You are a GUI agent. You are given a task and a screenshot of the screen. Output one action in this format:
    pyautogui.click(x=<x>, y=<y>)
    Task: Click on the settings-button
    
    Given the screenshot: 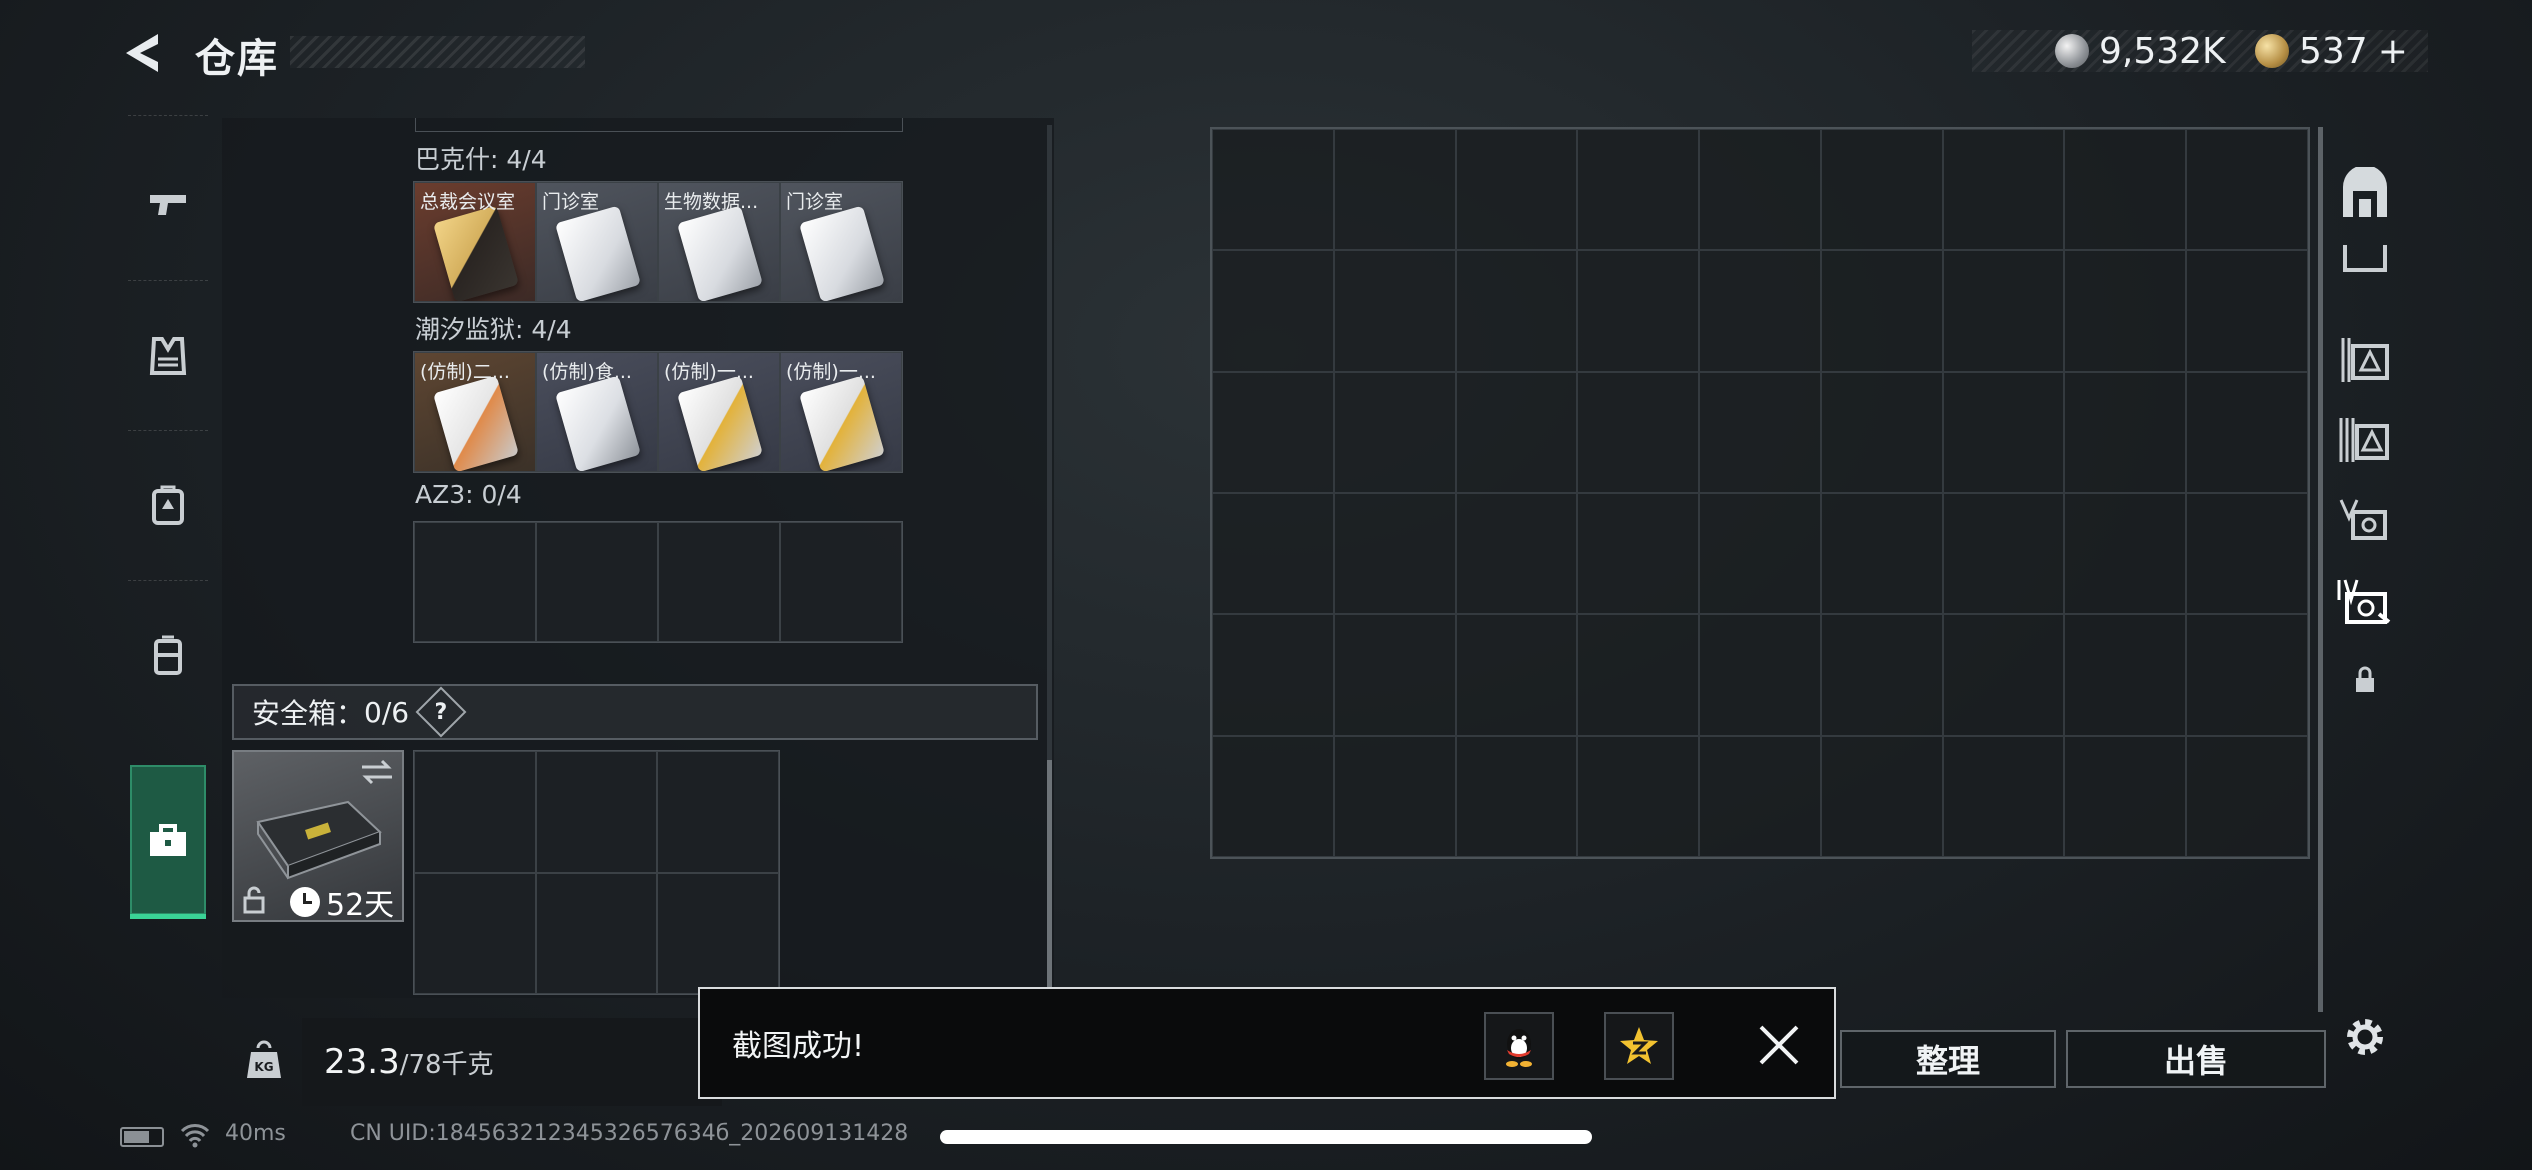 What is the action you would take?
    pyautogui.click(x=2365, y=1037)
    